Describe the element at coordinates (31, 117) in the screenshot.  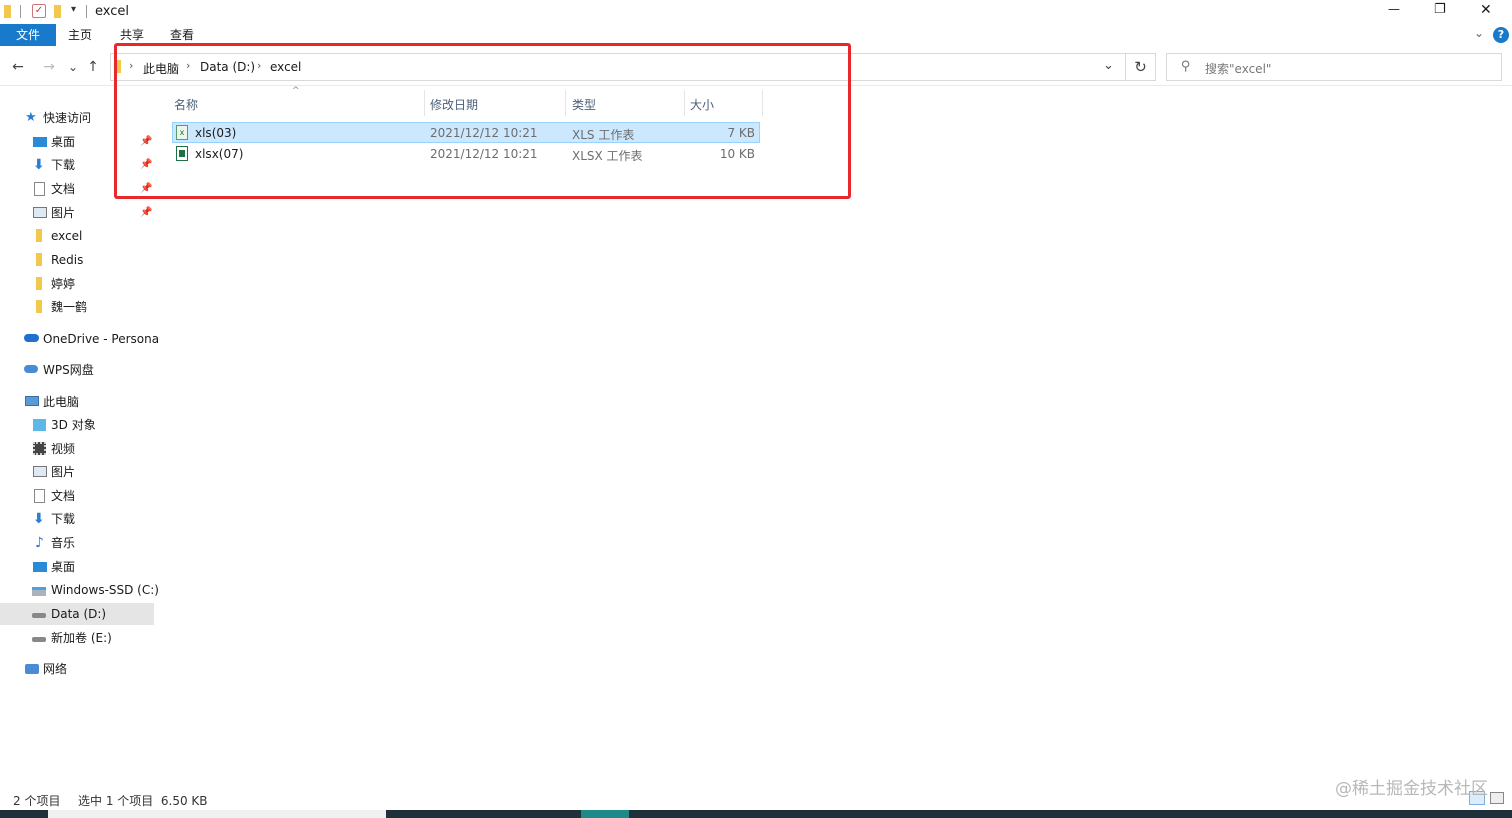
I see `star-icon: ★` at that location.